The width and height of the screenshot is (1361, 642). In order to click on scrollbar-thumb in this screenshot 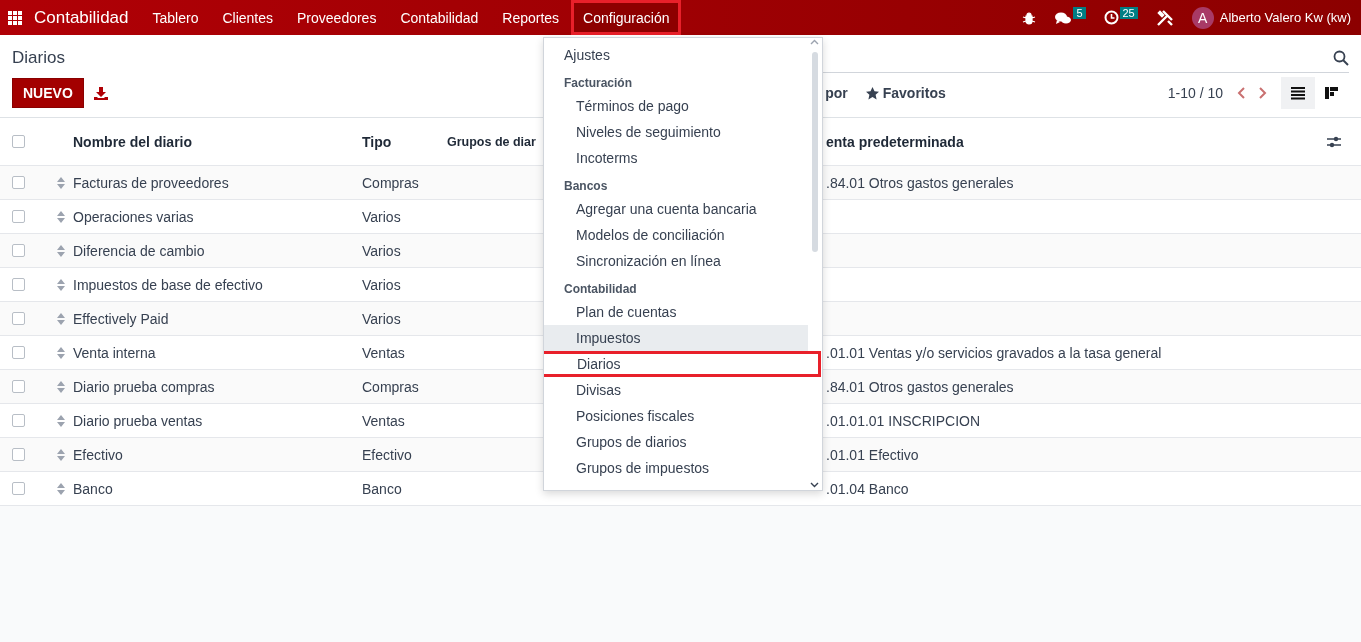, I will do `click(815, 152)`.